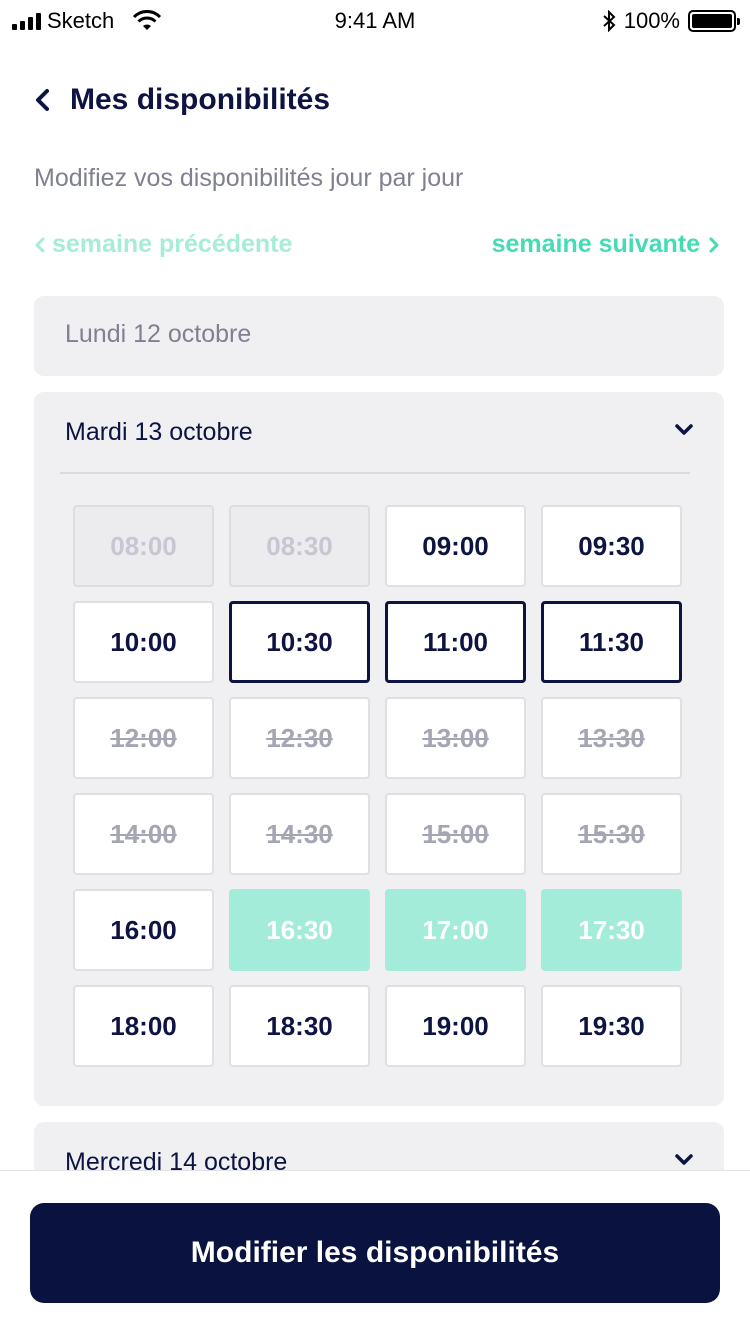 The height and width of the screenshot is (1334, 750). Describe the element at coordinates (377, 247) in the screenshot. I see `week-navigation: semaine précédente semaine suivante` at that location.